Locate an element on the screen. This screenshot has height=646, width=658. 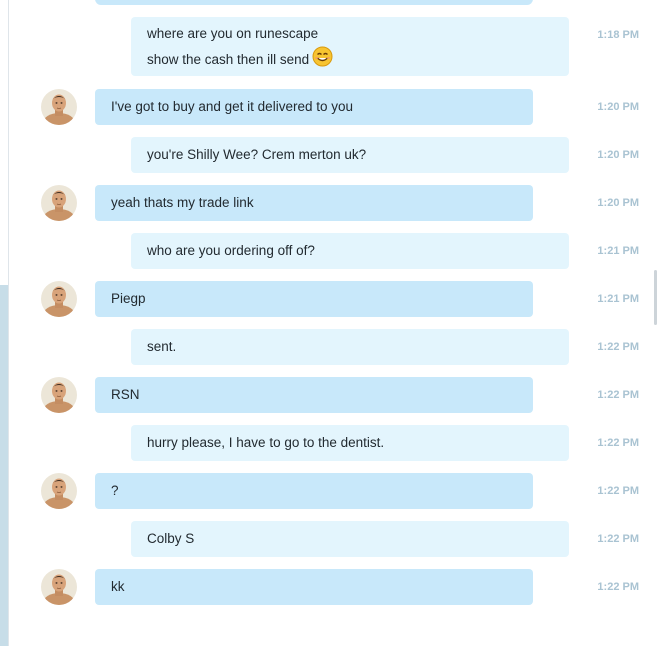
received-message-bubble: ? is located at coordinates (314, 491).